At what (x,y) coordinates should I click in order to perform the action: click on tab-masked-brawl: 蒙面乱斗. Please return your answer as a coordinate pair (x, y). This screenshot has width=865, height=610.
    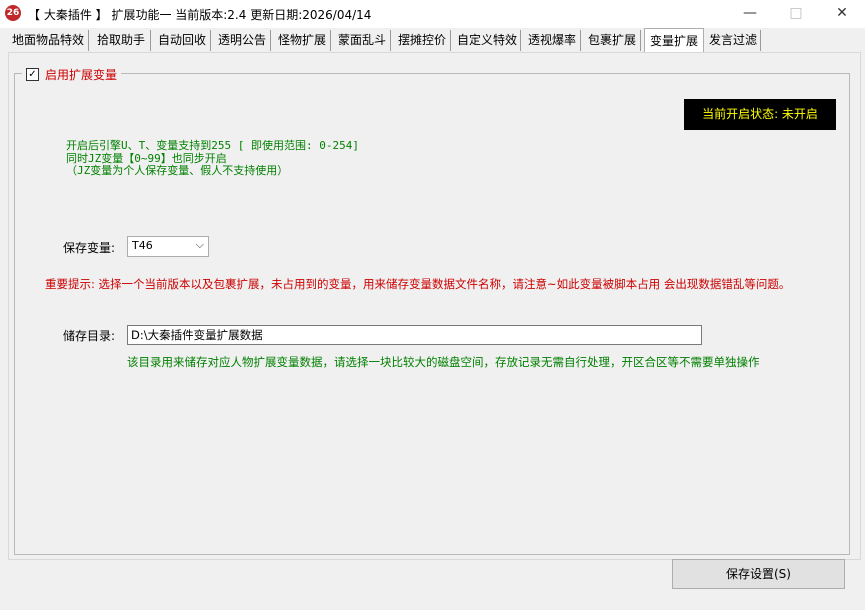
    Looking at the image, I should click on (362, 40).